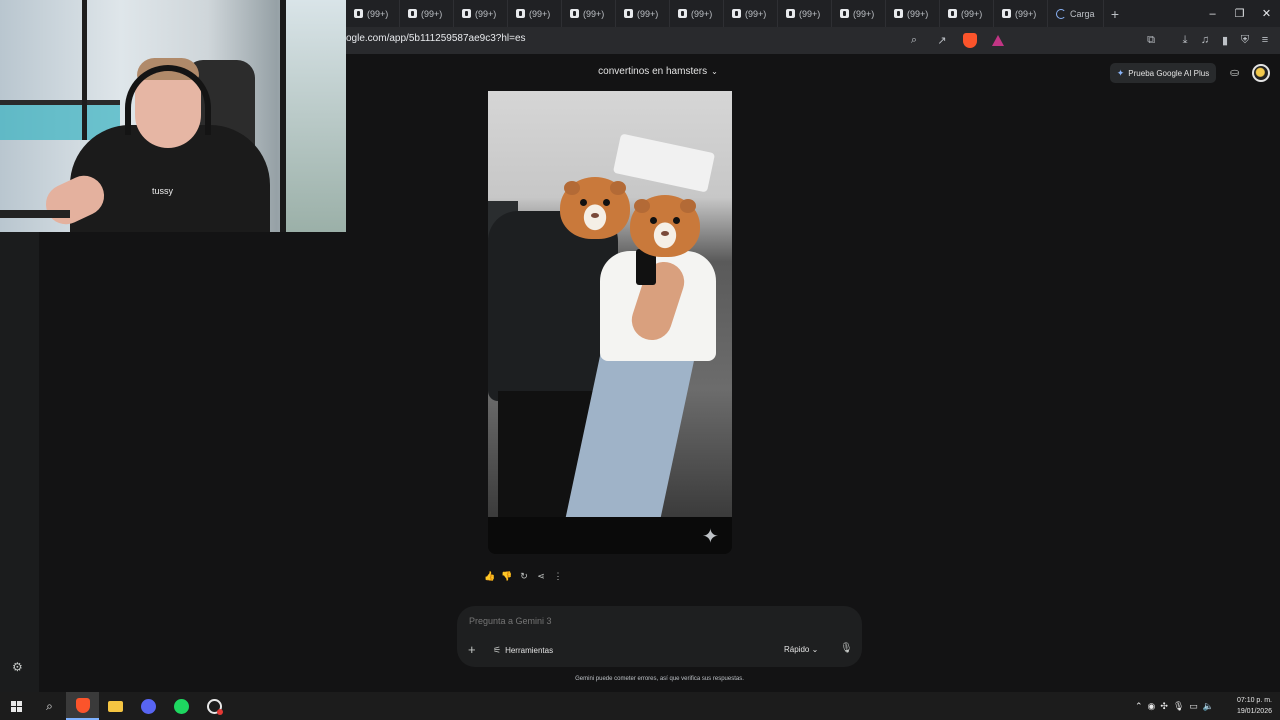 Image resolution: width=1280 pixels, height=720 pixels. What do you see at coordinates (1234, 72) in the screenshot?
I see `temporary-chat-icon: ⛀` at bounding box center [1234, 72].